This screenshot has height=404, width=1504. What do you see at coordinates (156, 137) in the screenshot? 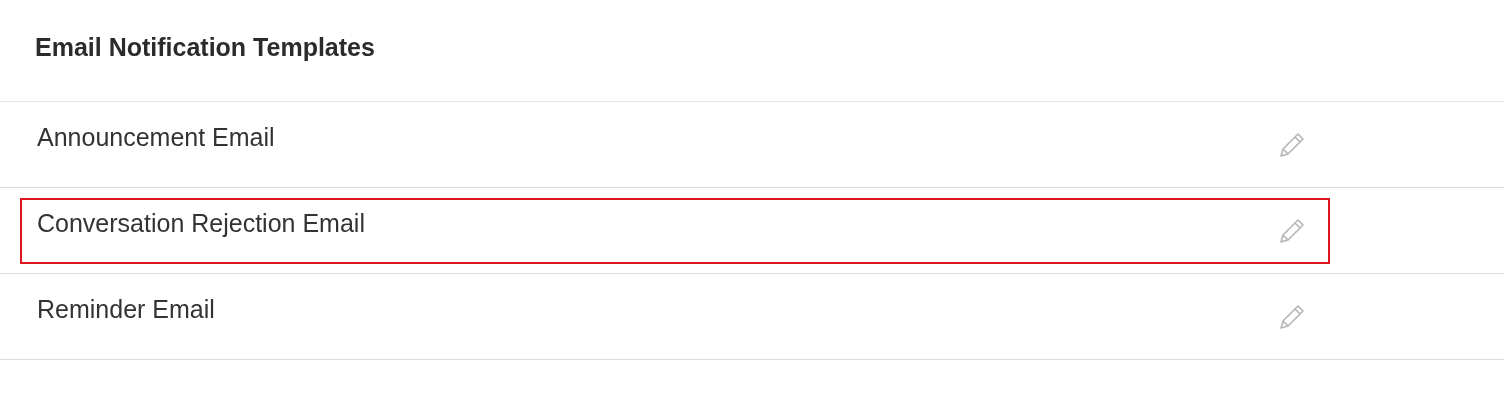
I see `template-name: Announcement Email` at bounding box center [156, 137].